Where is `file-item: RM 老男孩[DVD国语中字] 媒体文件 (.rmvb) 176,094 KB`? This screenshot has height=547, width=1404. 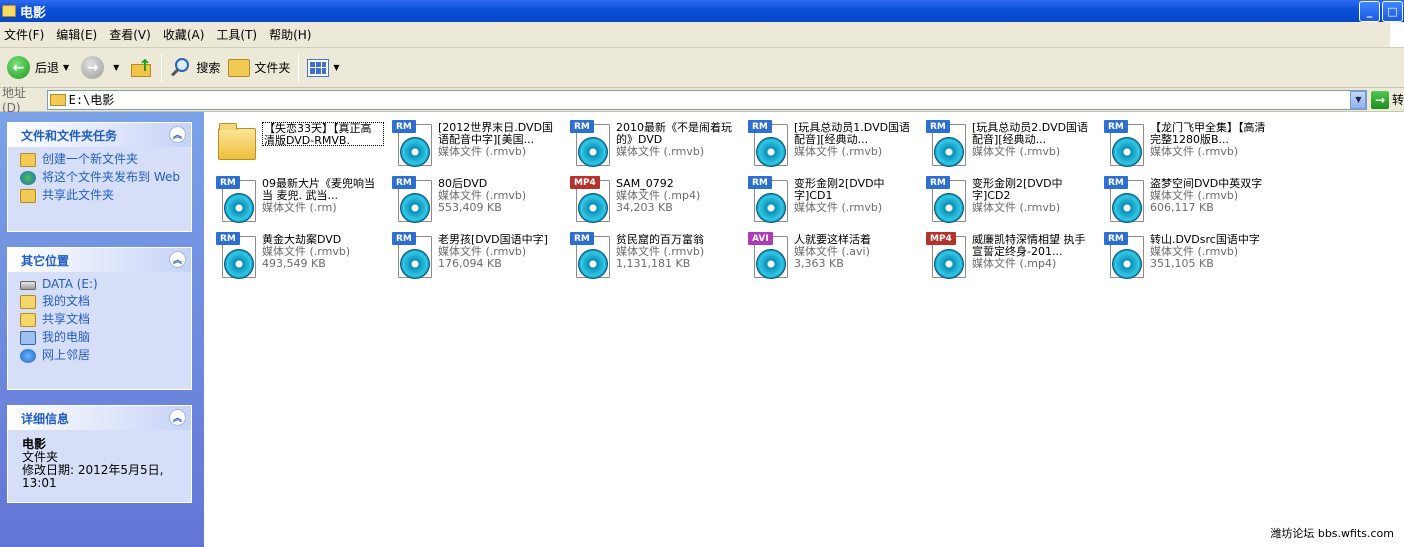 file-item: RM 老男孩[DVD国语中字] 媒体文件 (.rmvb) 176,094 KB is located at coordinates (474, 258).